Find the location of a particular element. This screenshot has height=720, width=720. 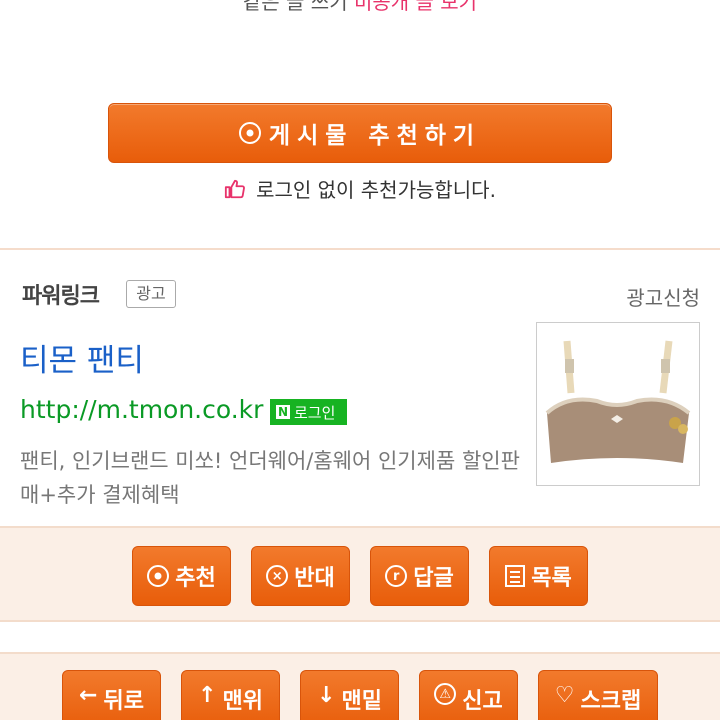

ad-description: 팬티, 인기브랜드 미쏘! 언더웨어/홈웨어 인기제품 할인판매+추가 결제혜택 is located at coordinates (270, 478).